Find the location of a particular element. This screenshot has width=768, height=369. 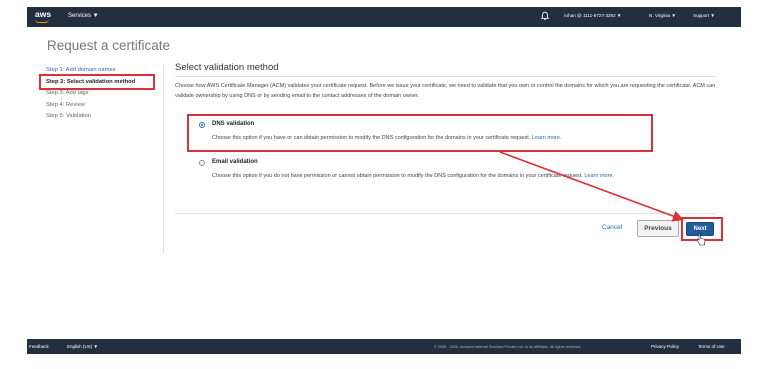

page-title: Request a certificate is located at coordinates (109, 45).